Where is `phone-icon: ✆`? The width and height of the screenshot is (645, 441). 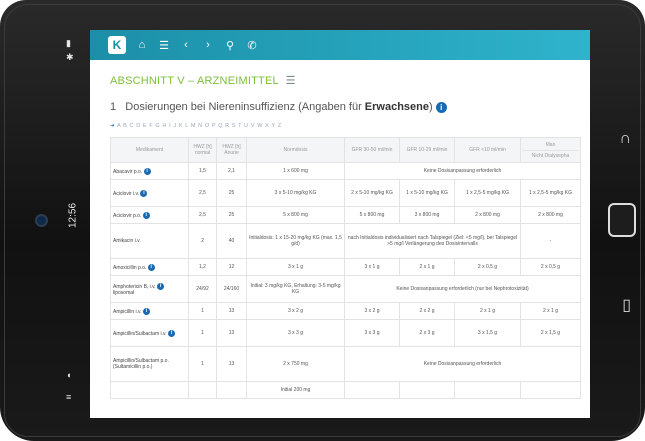
phone-icon: ✆ is located at coordinates (252, 45).